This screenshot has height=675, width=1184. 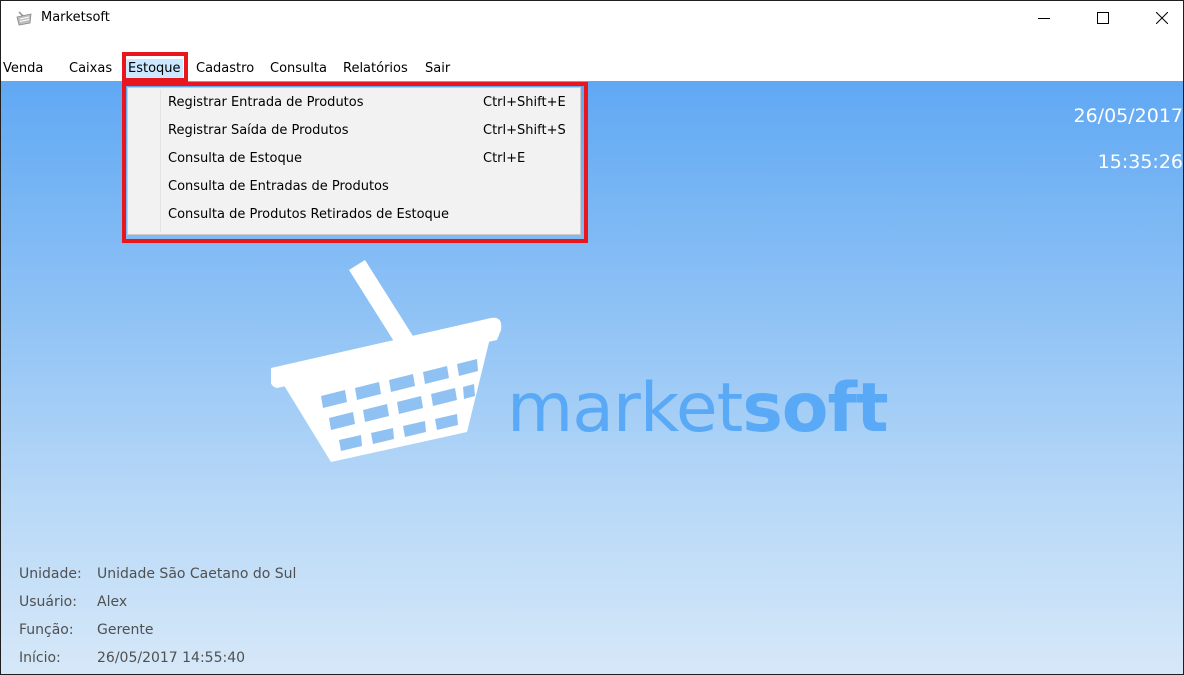 What do you see at coordinates (90, 69) in the screenshot?
I see `menu-caixas: Caixas` at bounding box center [90, 69].